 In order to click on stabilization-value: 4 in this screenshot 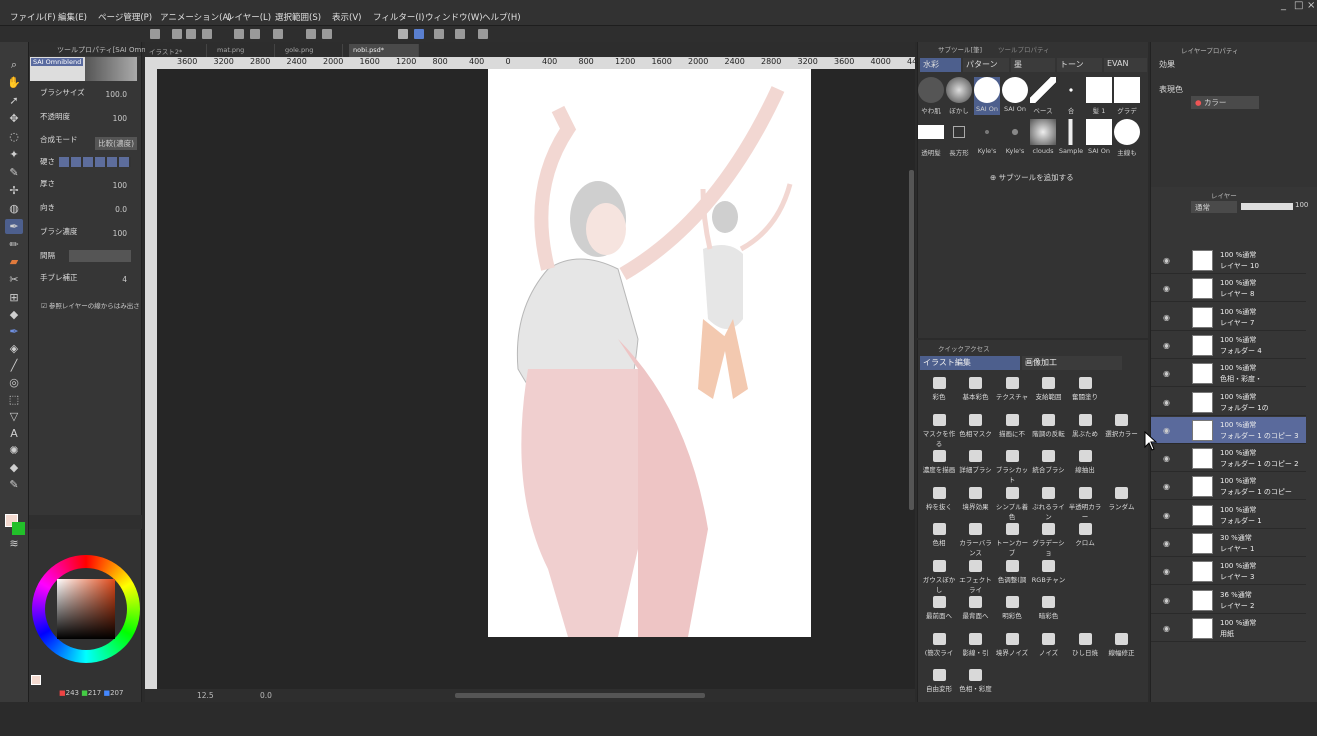, I will do `click(124, 279)`.